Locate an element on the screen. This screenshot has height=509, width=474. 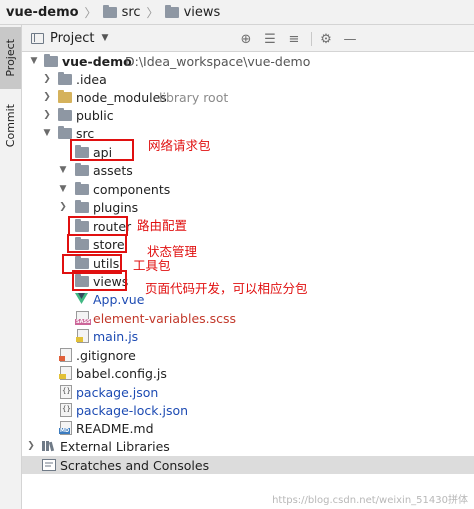
breadcrumb-label: src is located at coordinates (131, 12).